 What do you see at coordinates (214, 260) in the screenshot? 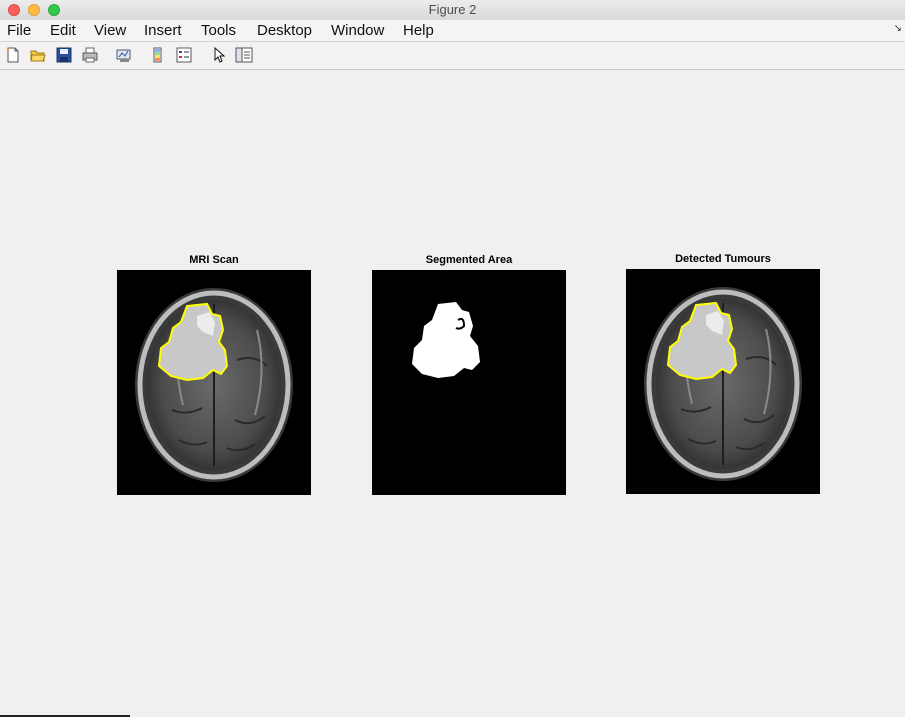
I see `axes-title-mri-scan: MRI Scan` at bounding box center [214, 260].